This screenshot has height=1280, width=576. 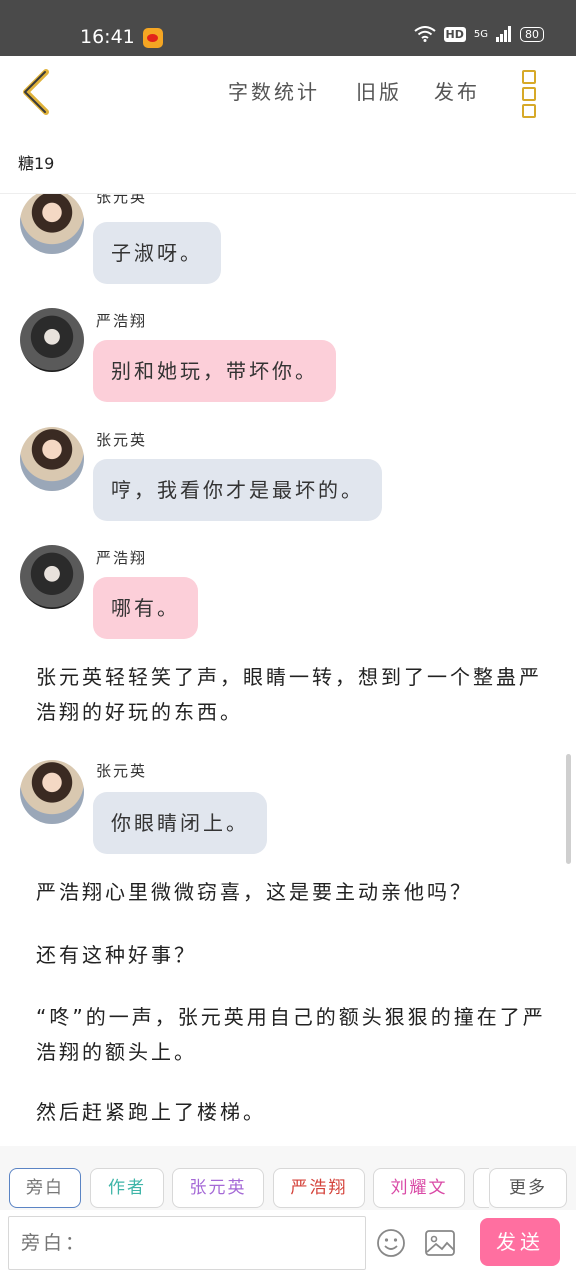 I want to click on status-icons: HD 5G 80, so click(x=478, y=34).